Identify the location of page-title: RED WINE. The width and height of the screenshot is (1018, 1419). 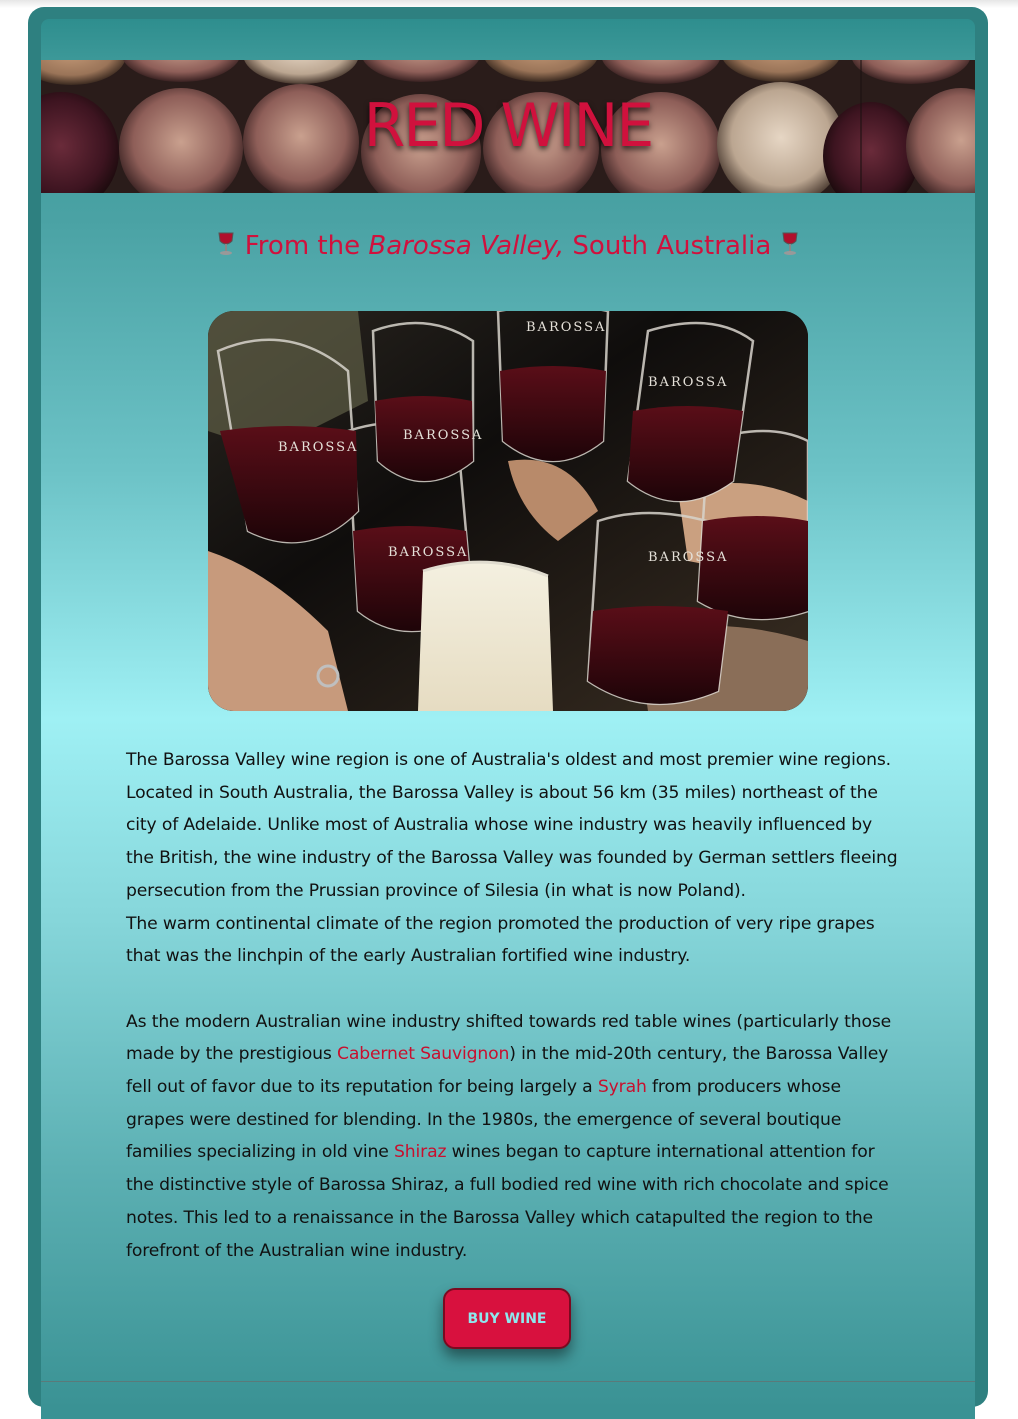
(509, 126).